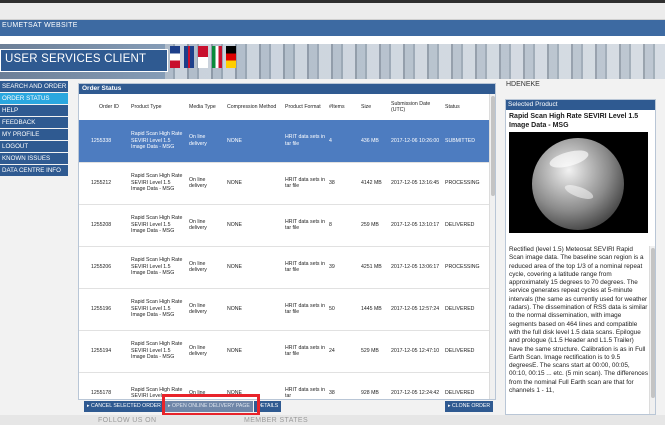 This screenshot has width=665, height=425. I want to click on nav-item-known-issues: KNOWN ISSUES, so click(34, 158).